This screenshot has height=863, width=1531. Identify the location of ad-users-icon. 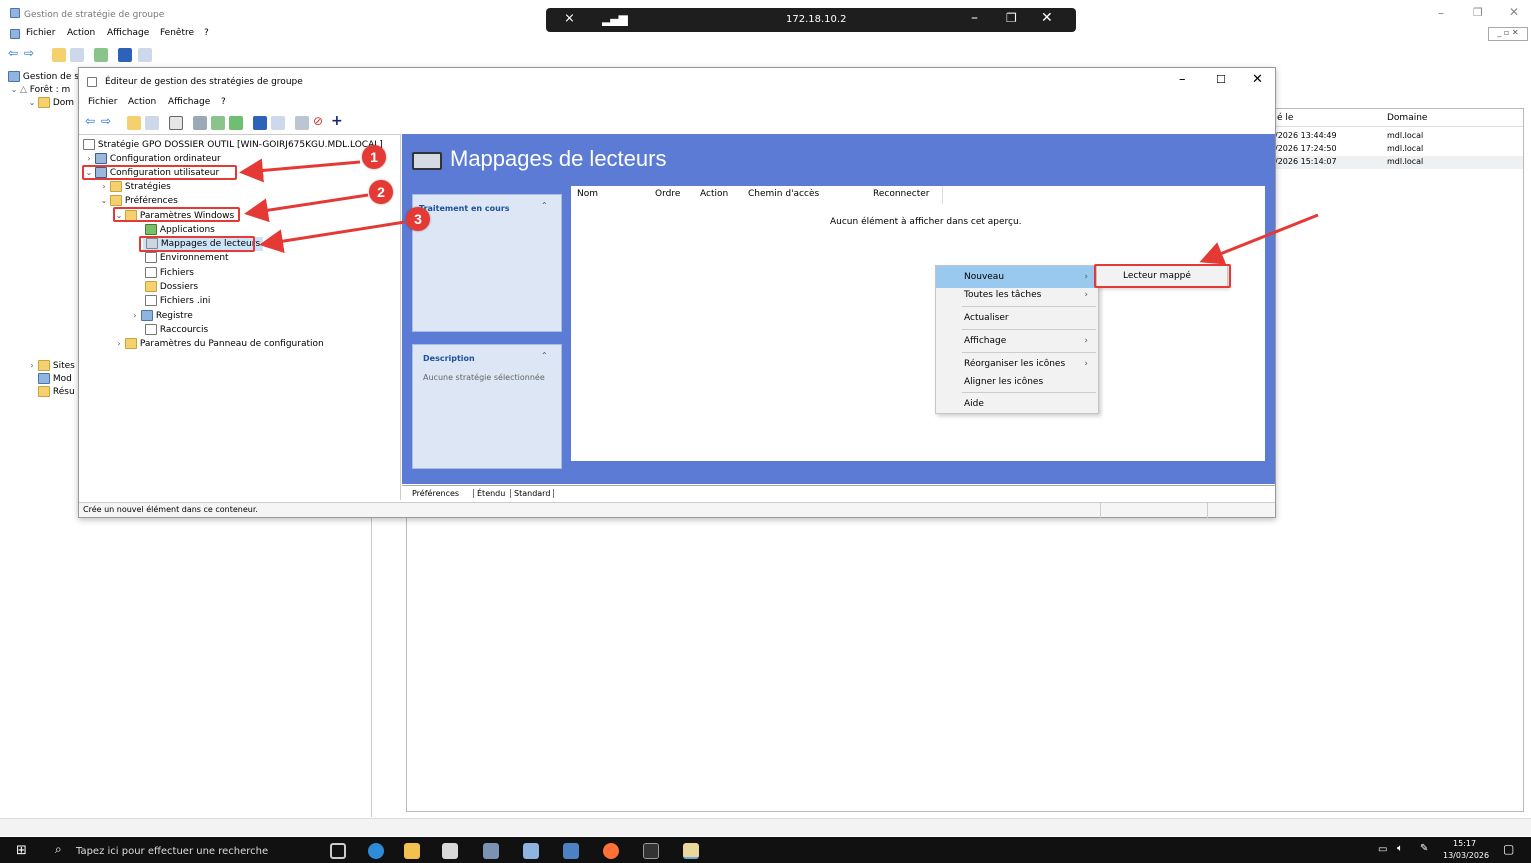
(531, 851).